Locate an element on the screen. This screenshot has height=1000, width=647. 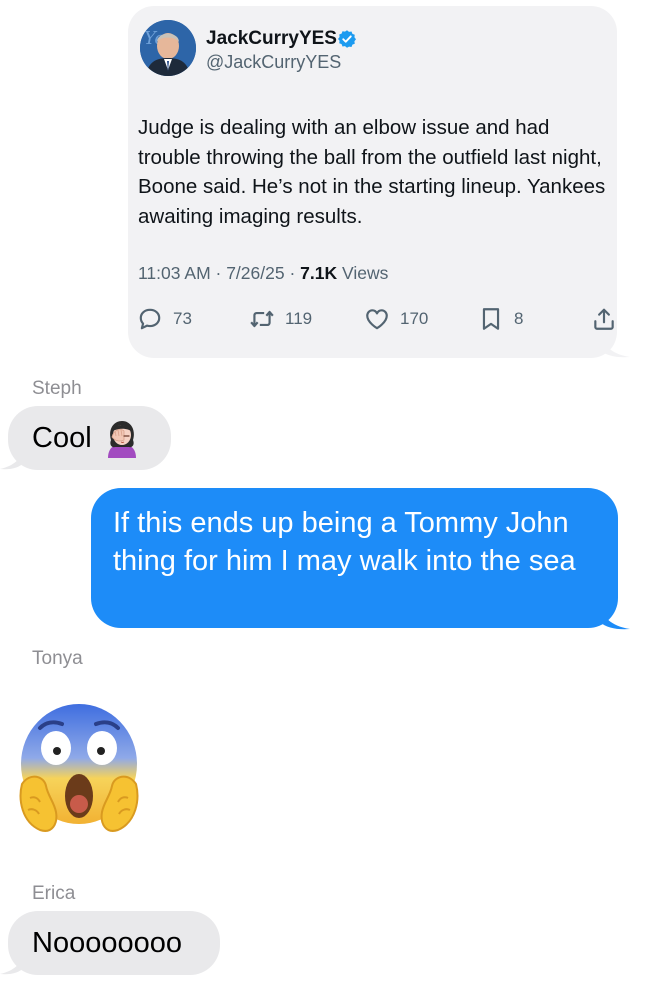
views-count: 7.1K is located at coordinates (319, 273).